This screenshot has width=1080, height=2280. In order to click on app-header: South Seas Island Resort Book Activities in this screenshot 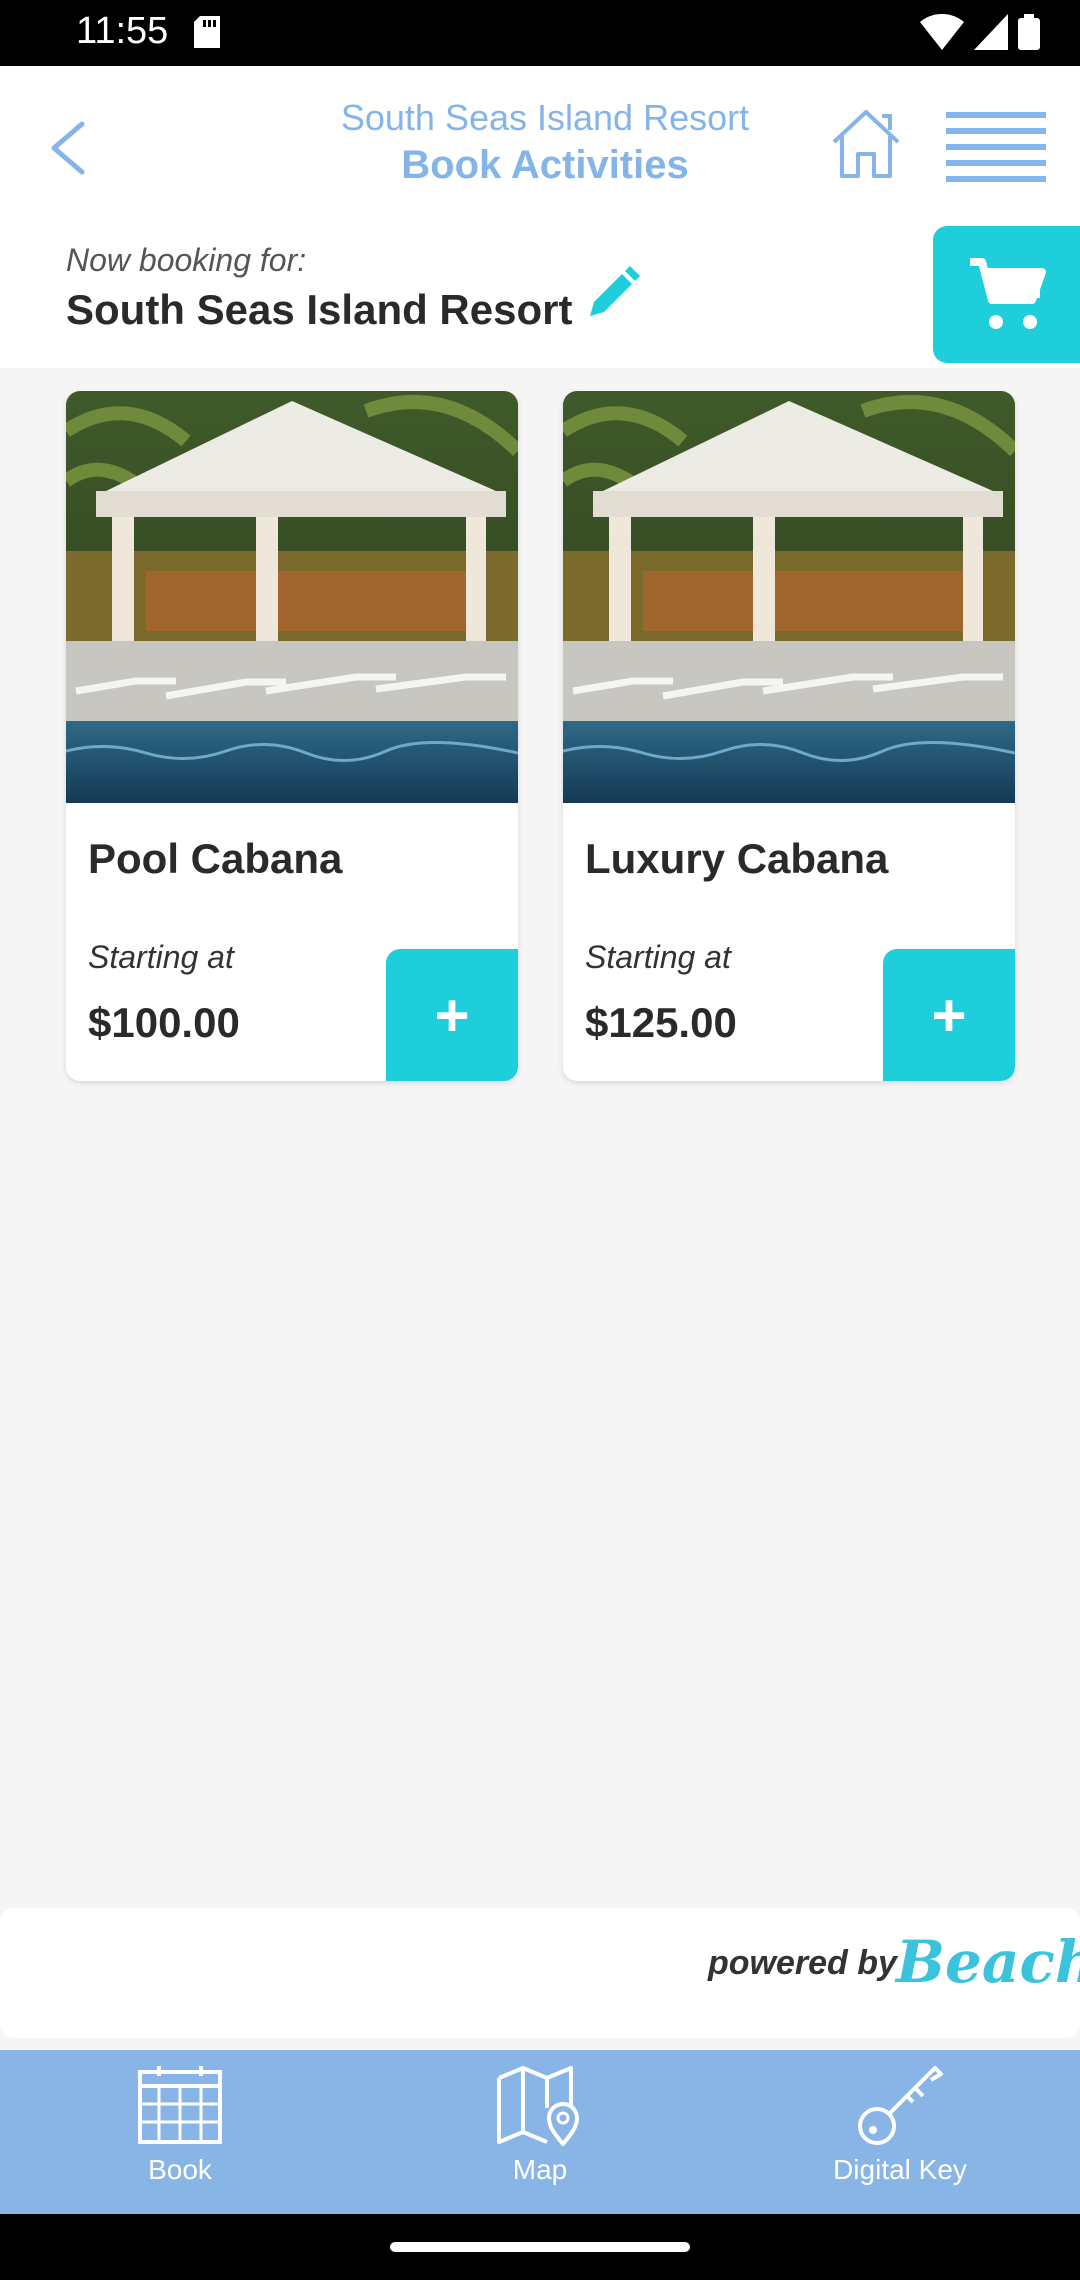, I will do `click(540, 146)`.